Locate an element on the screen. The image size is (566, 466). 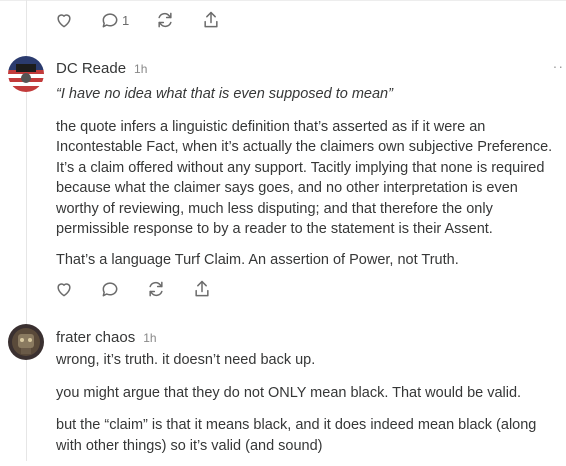
comment-meta: frater chaos 1h is located at coordinates (106, 337).